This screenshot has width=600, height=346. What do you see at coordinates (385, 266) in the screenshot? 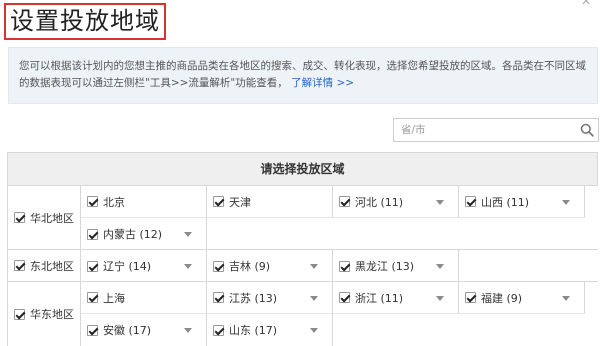
I see `province-label: 黑龙江 (13)` at bounding box center [385, 266].